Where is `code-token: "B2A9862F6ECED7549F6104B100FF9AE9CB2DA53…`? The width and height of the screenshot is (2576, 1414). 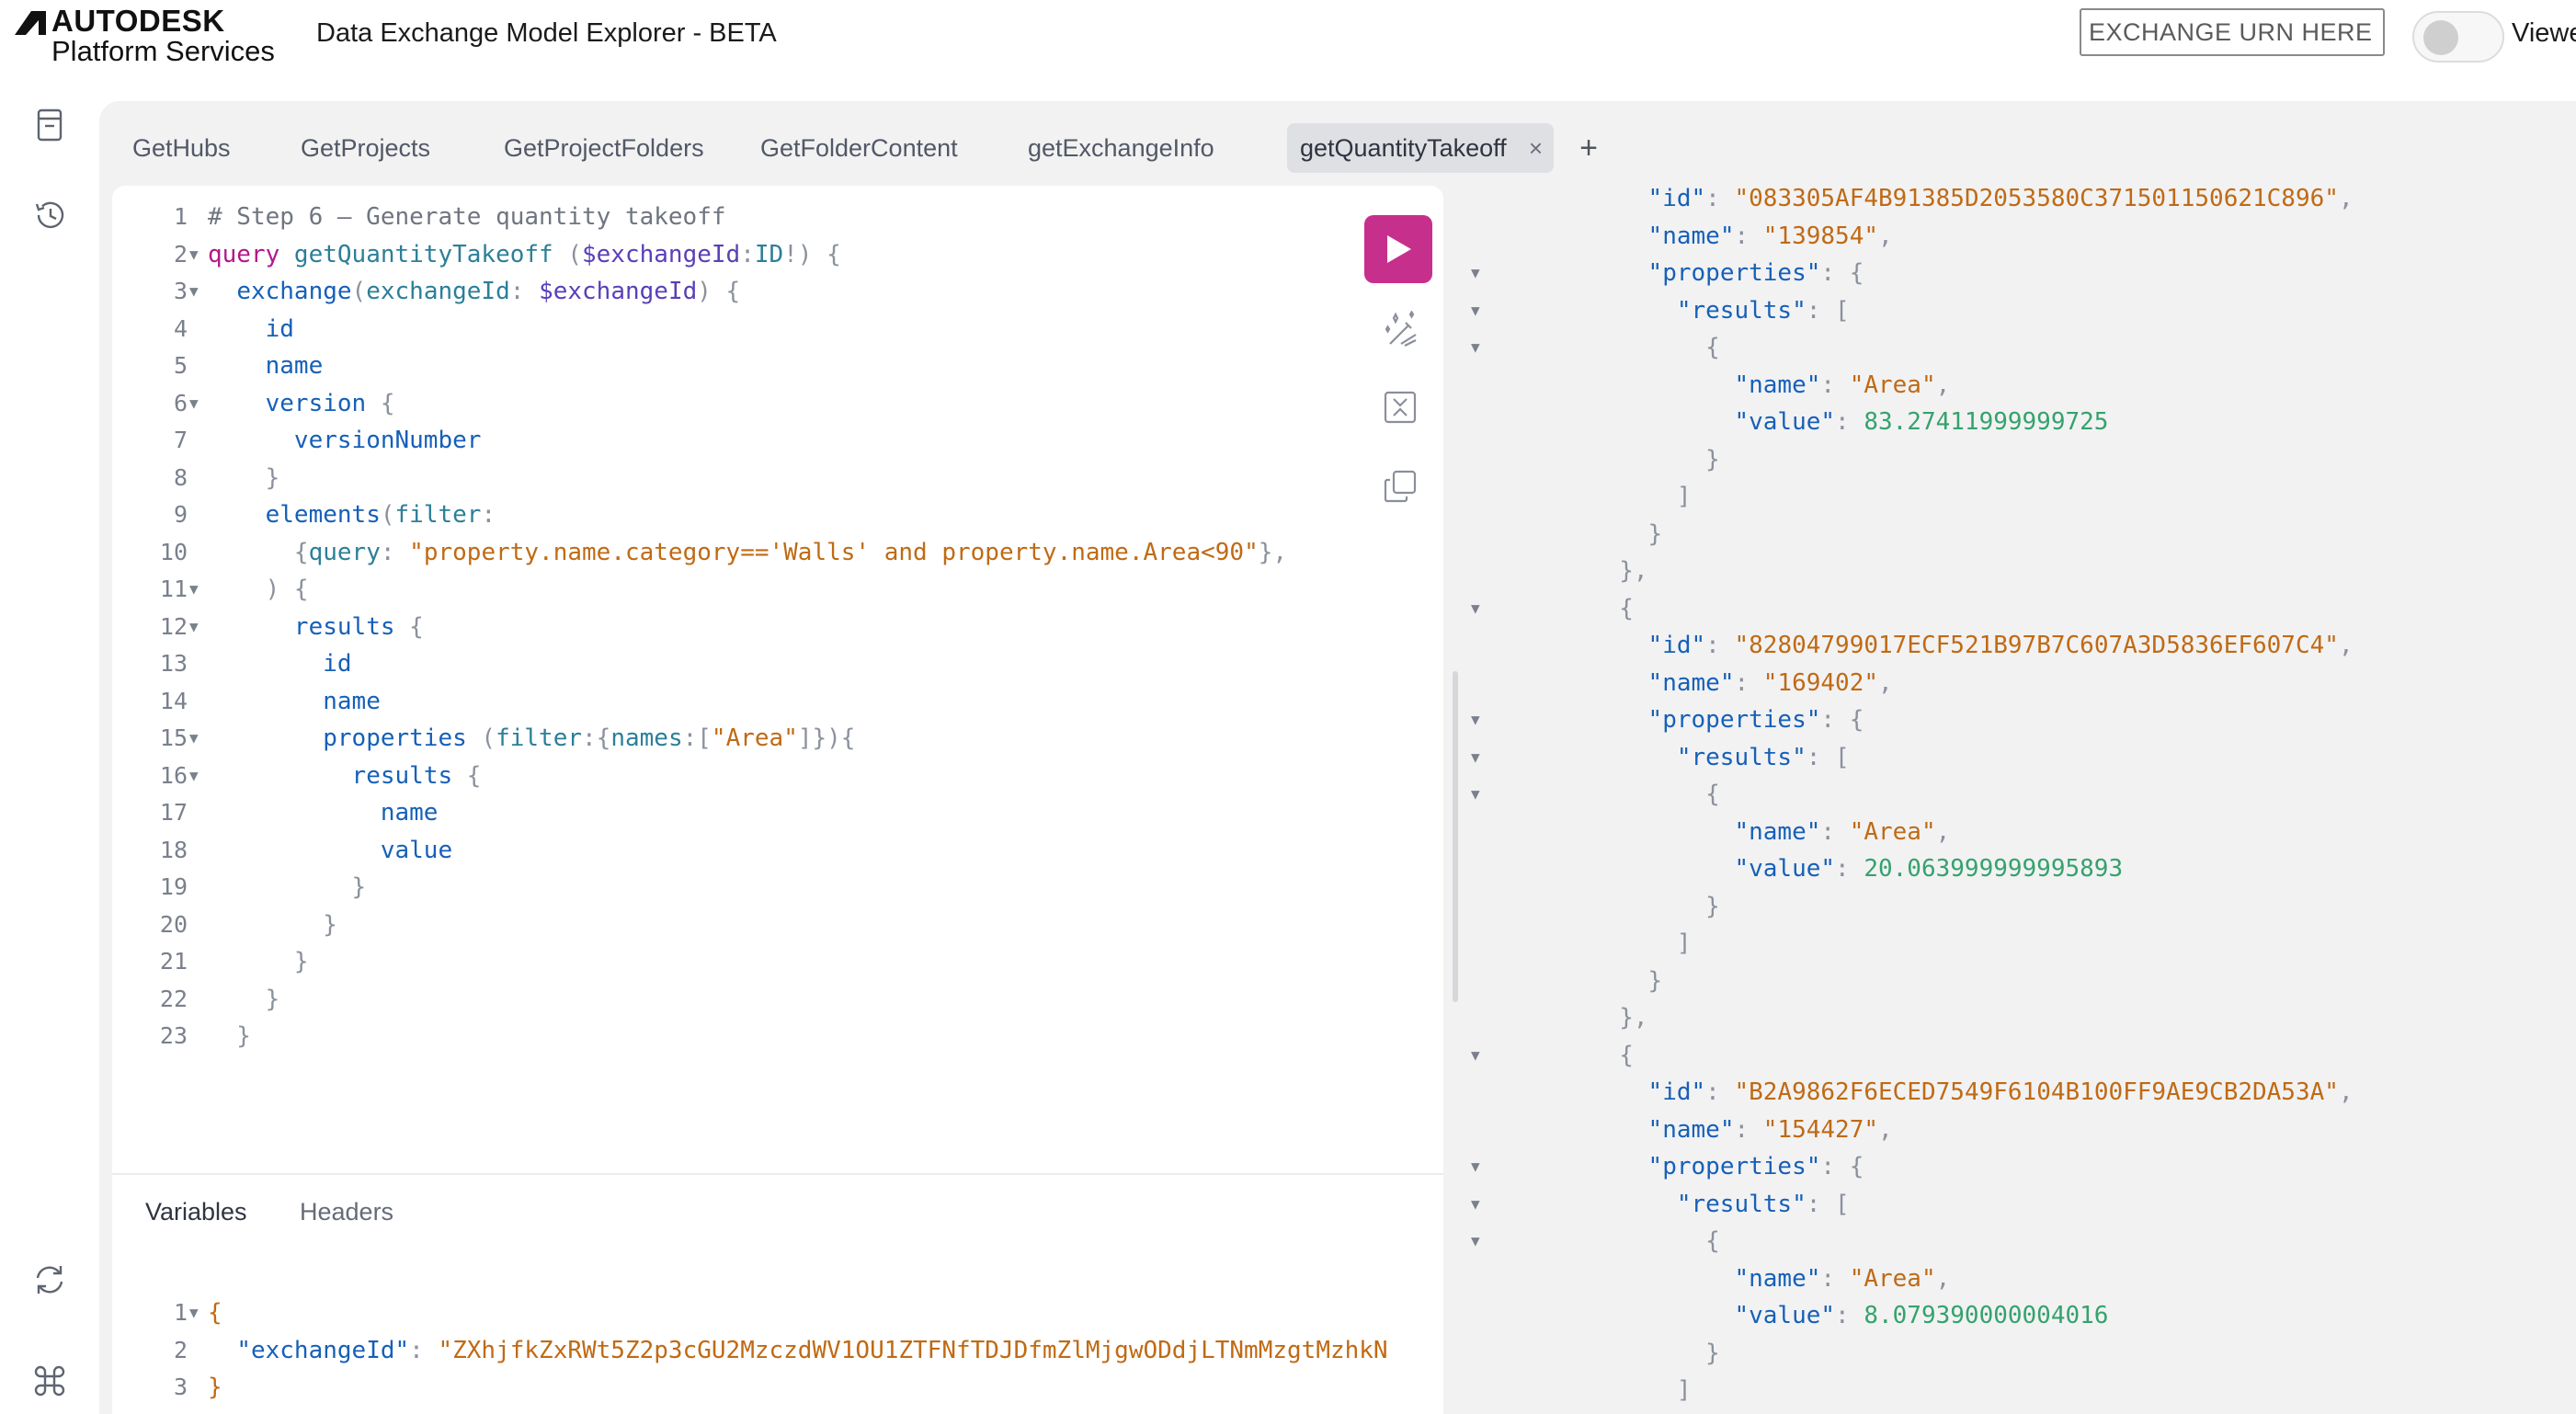 code-token: "B2A9862F6ECED7549F6104B100FF9AE9CB2DA53… is located at coordinates (2036, 1092).